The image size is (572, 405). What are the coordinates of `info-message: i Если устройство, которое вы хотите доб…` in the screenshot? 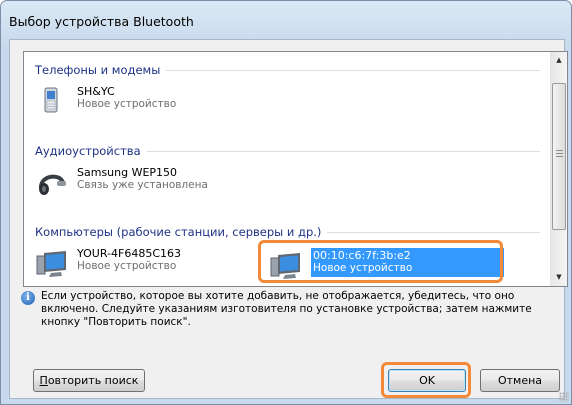 It's located at (291, 309).